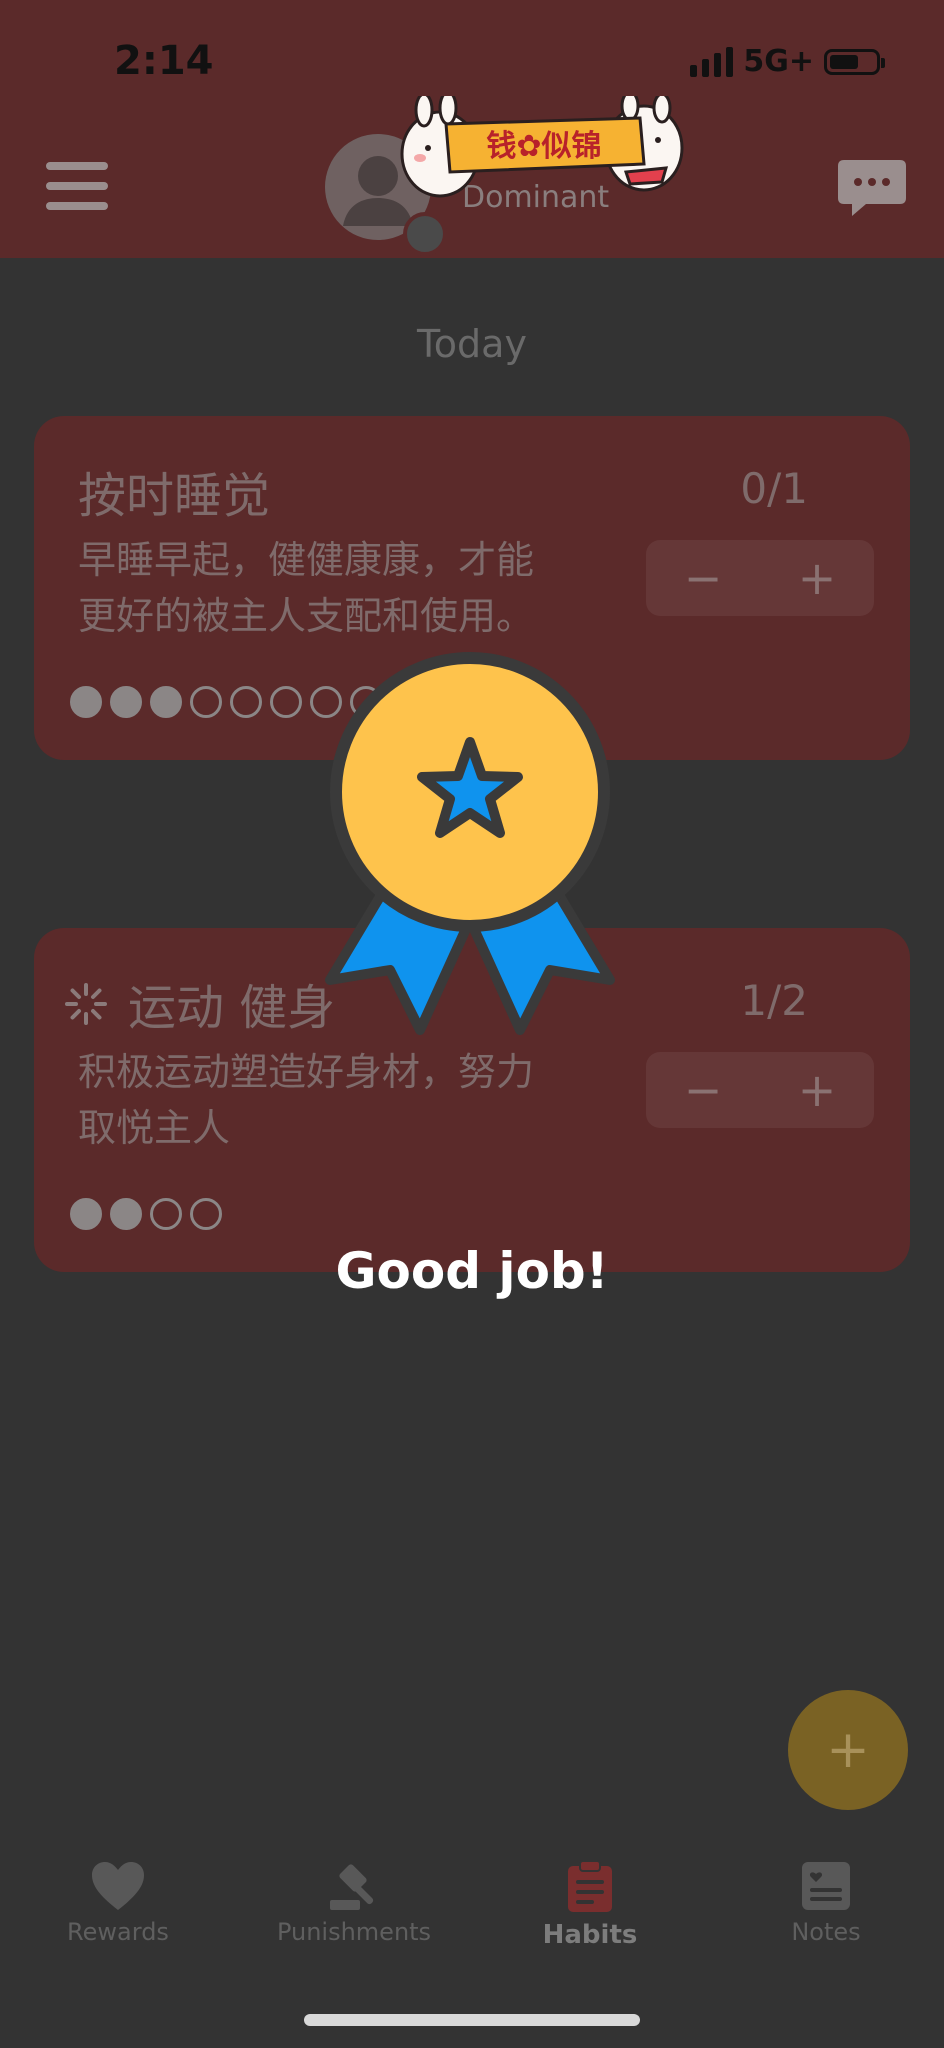 The height and width of the screenshot is (2048, 944). I want to click on chat-icon, so click(872, 188).